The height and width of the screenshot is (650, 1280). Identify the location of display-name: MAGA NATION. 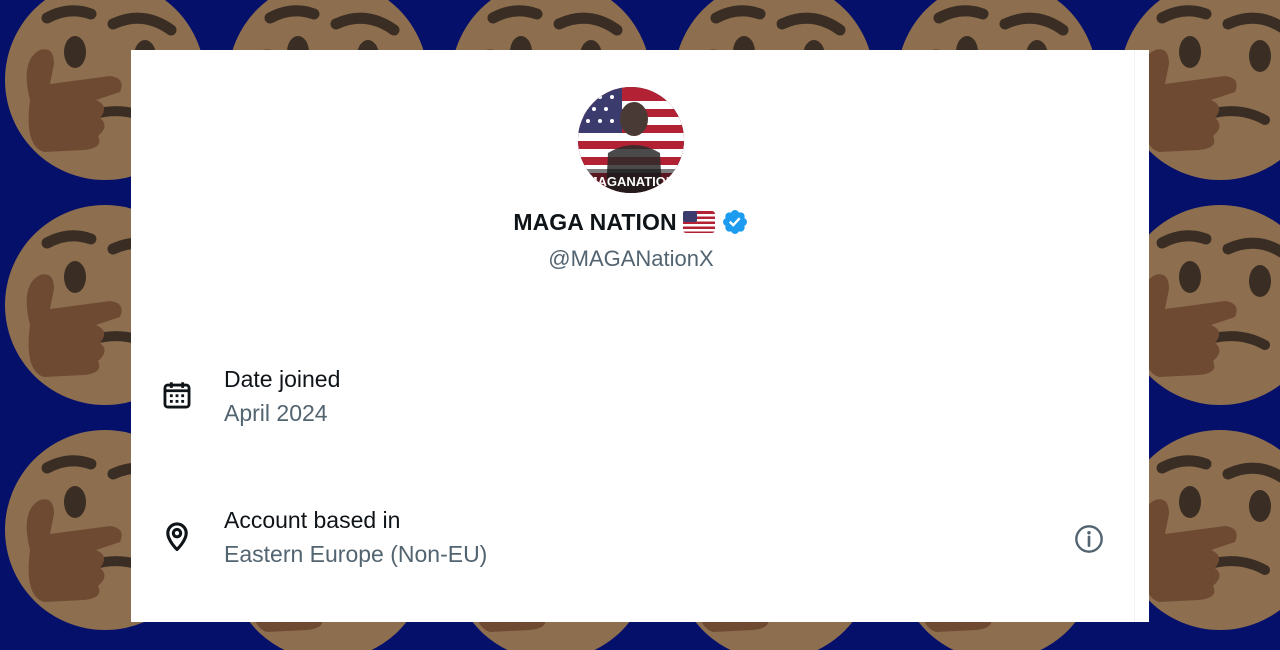
(594, 222).